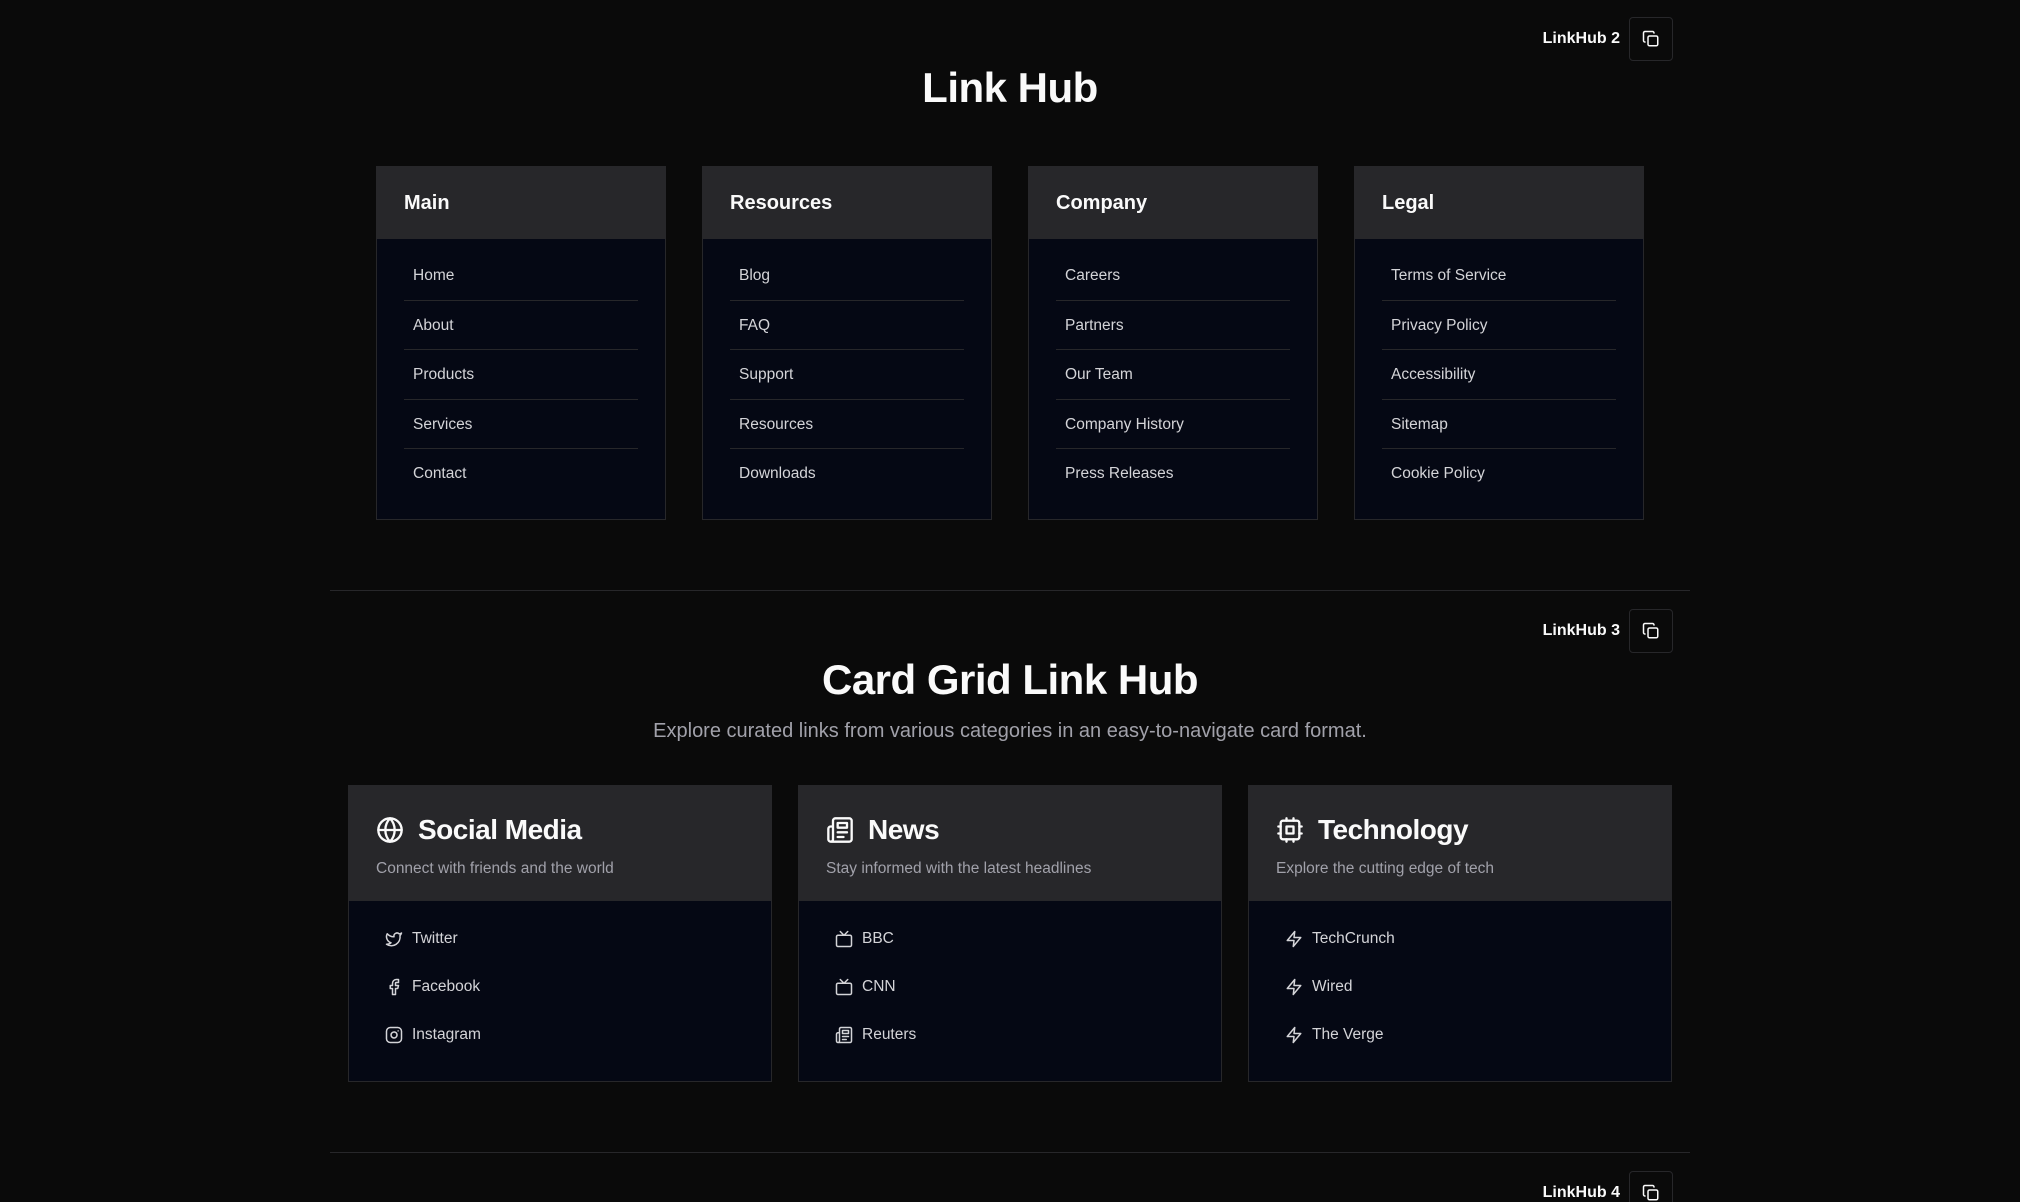 The image size is (2020, 1202). What do you see at coordinates (847, 276) in the screenshot?
I see `nav-link-blog: Blog` at bounding box center [847, 276].